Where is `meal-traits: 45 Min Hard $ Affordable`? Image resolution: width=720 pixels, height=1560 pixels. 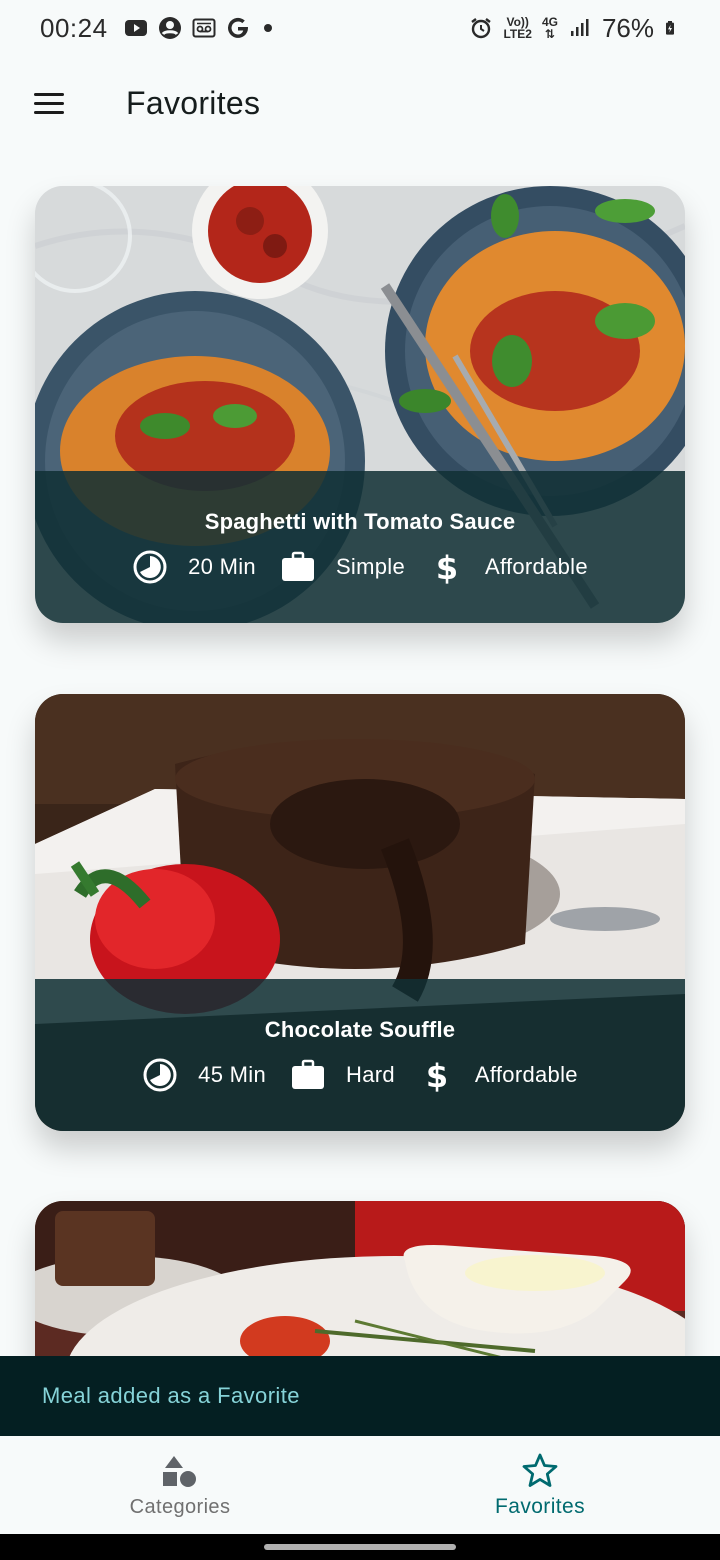
meal-traits: 45 Min Hard $ Affordable is located at coordinates (360, 1075).